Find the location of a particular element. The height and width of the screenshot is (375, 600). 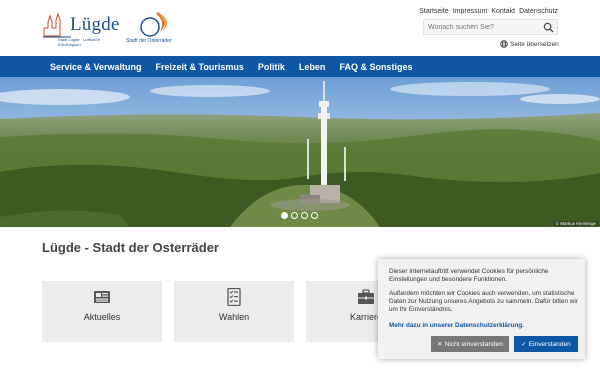

newspaper-icon is located at coordinates (102, 297).